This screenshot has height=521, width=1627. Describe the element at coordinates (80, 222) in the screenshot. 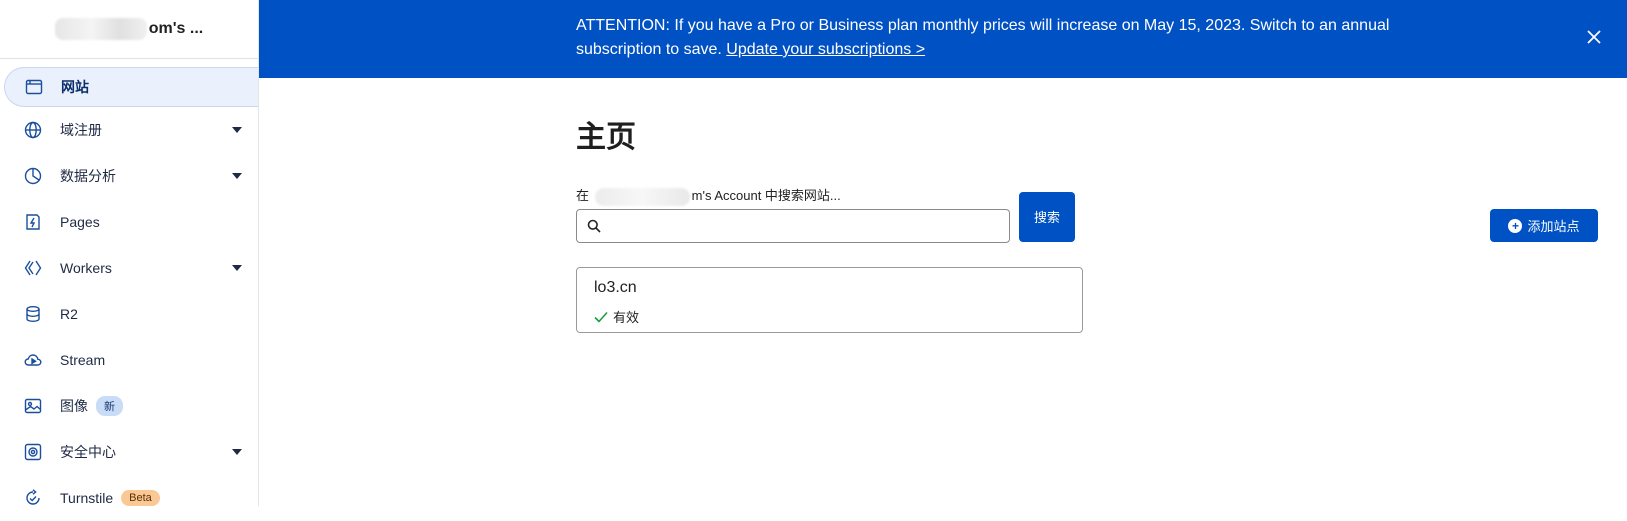

I see `sidebar-item-label: Pages` at that location.